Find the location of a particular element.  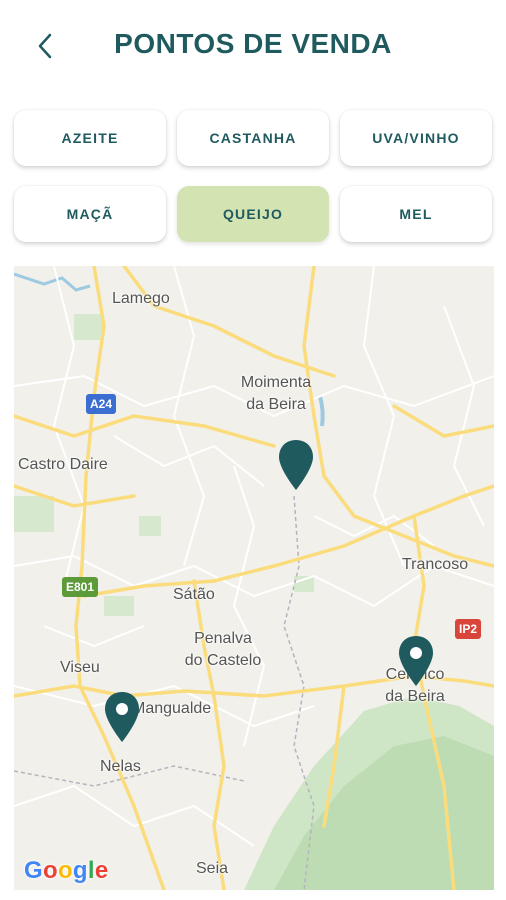

place-label-lamego: Lamego is located at coordinates (141, 298).